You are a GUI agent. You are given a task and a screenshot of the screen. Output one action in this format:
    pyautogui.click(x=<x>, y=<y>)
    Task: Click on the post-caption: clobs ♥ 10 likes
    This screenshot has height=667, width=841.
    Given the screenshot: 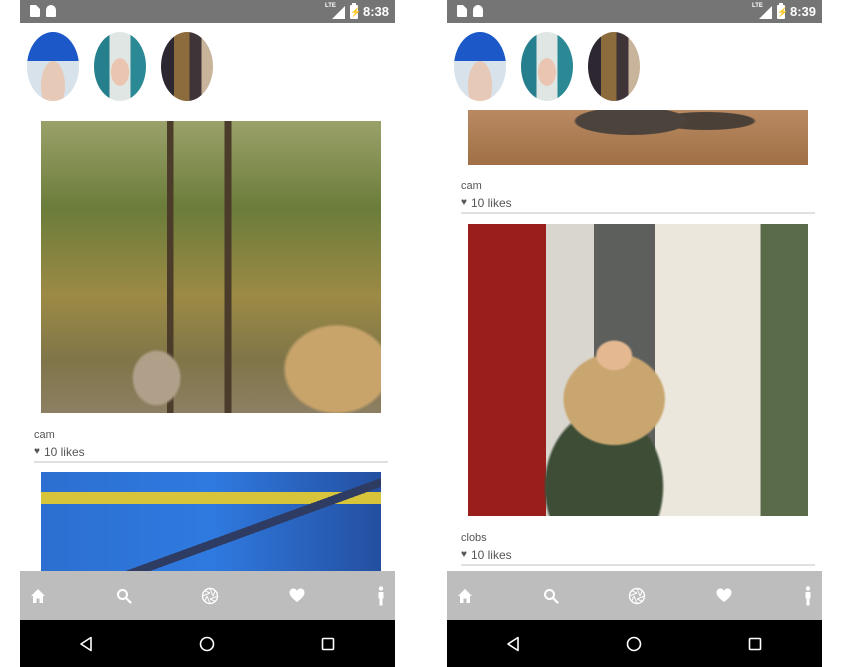 What is the action you would take?
    pyautogui.click(x=638, y=548)
    